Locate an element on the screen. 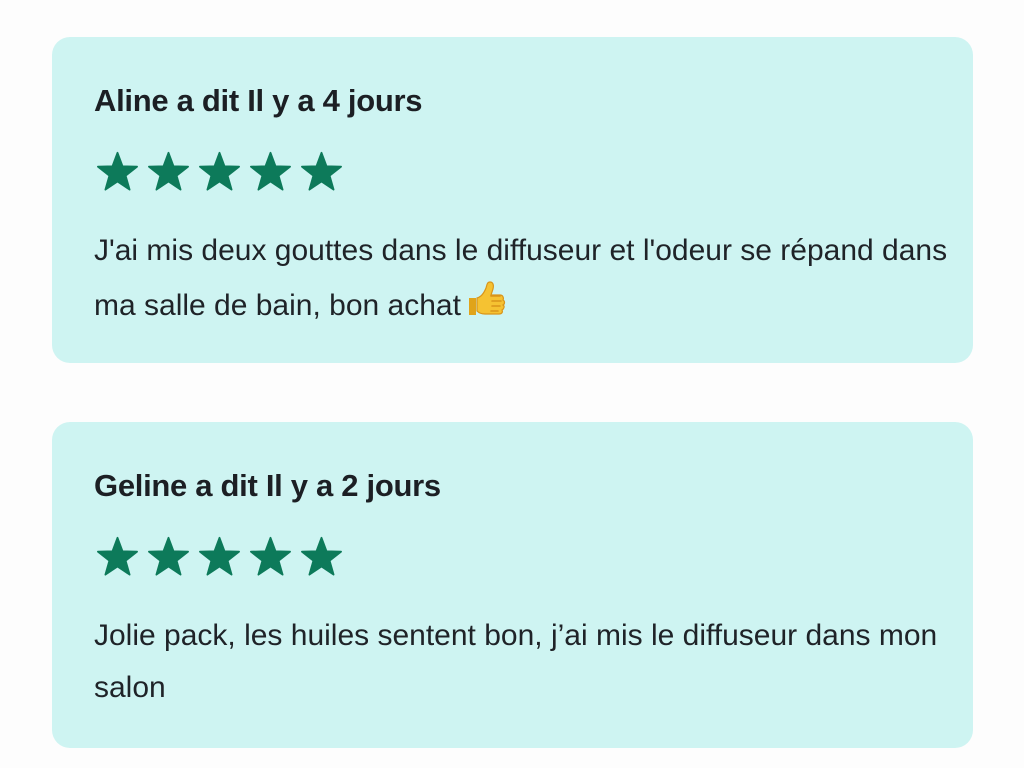  review-author: Aline is located at coordinates (131, 100).